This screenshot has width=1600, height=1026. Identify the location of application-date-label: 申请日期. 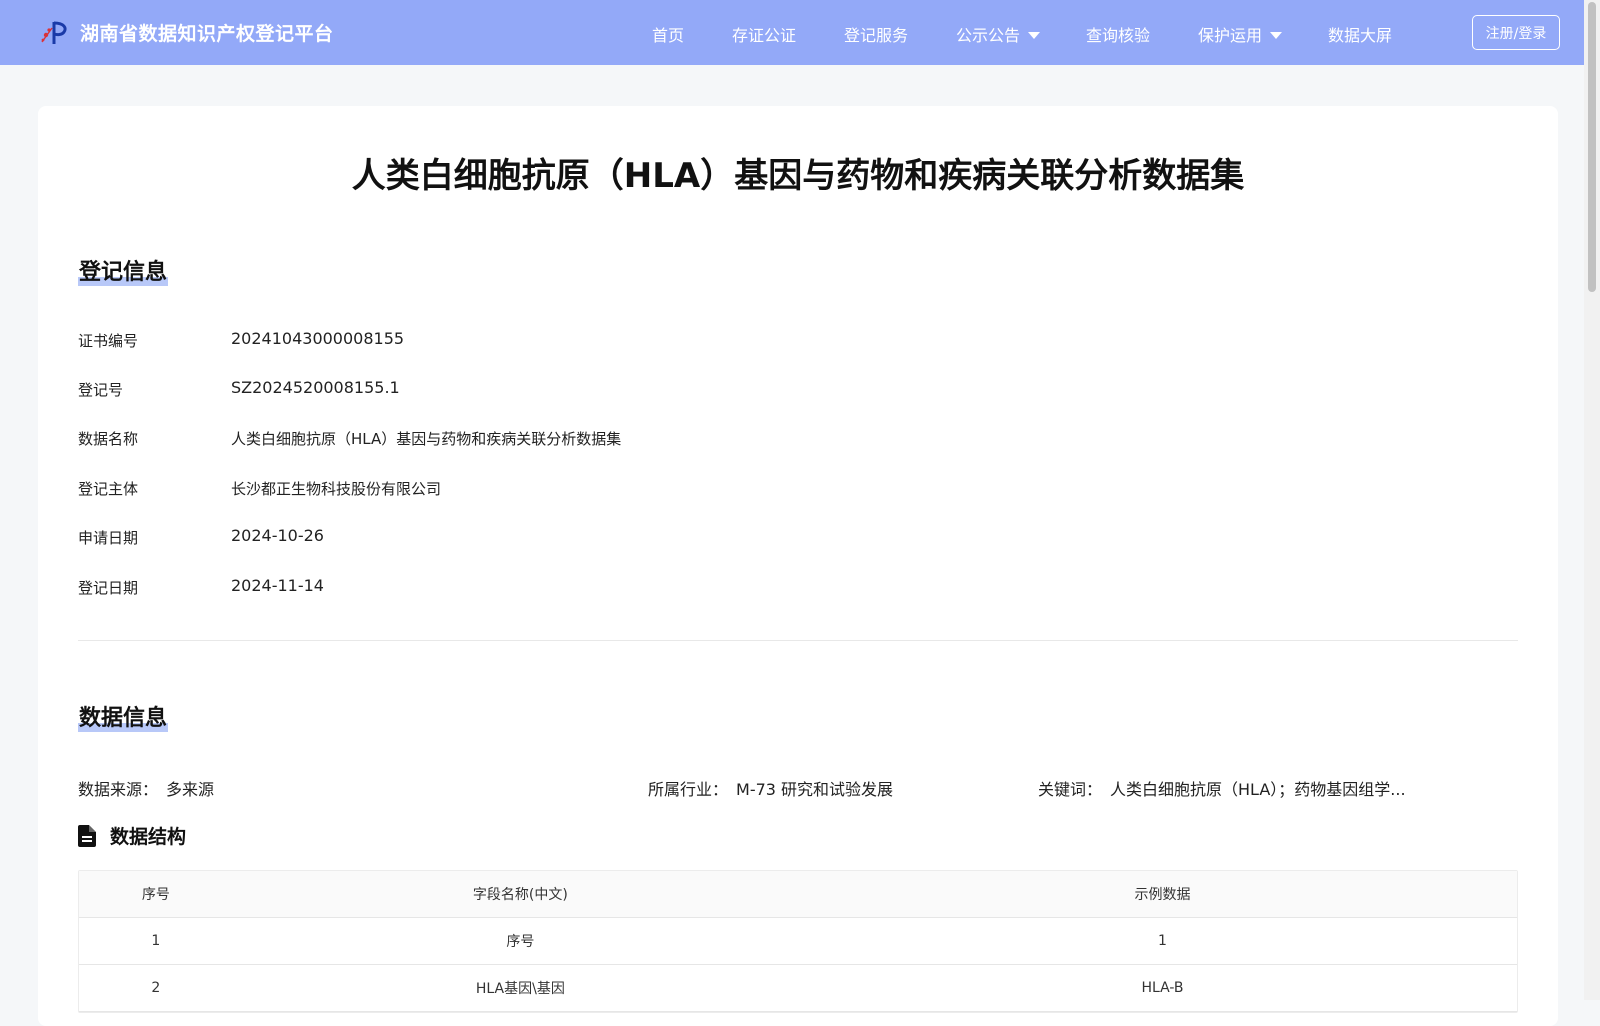
(108, 538).